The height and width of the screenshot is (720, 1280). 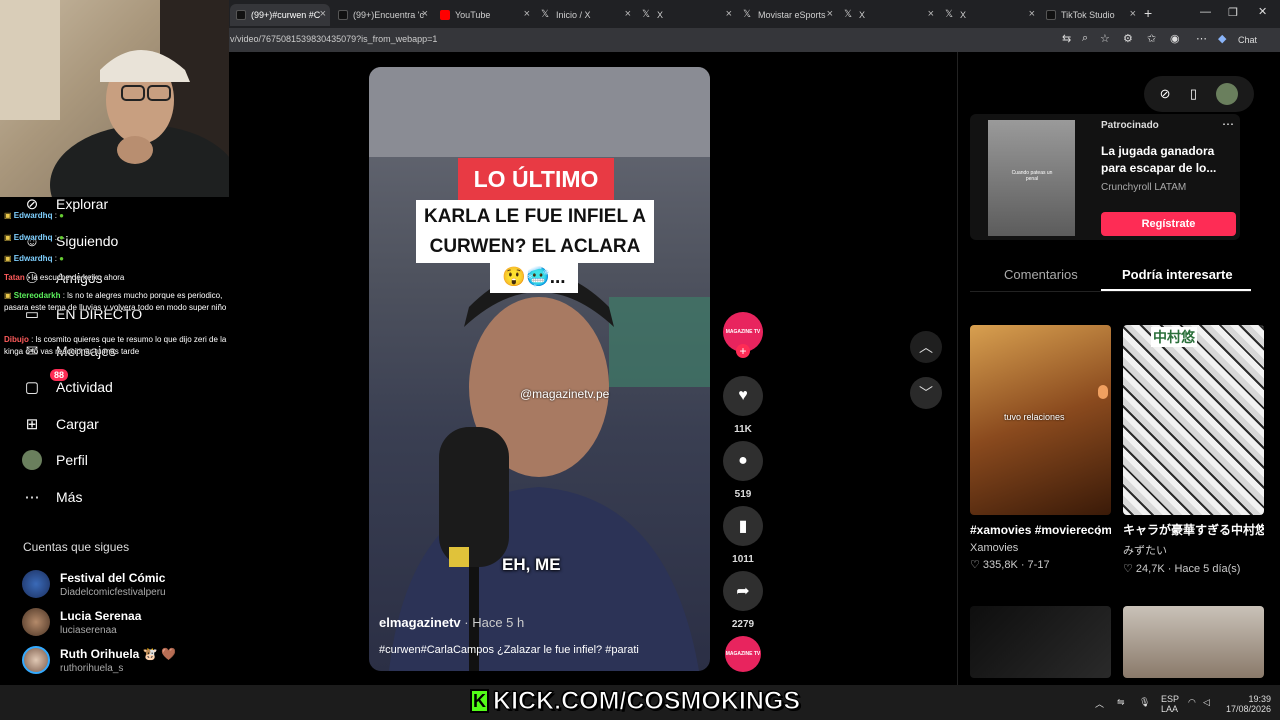 I want to click on profile-avatar, so click(x=1227, y=94).